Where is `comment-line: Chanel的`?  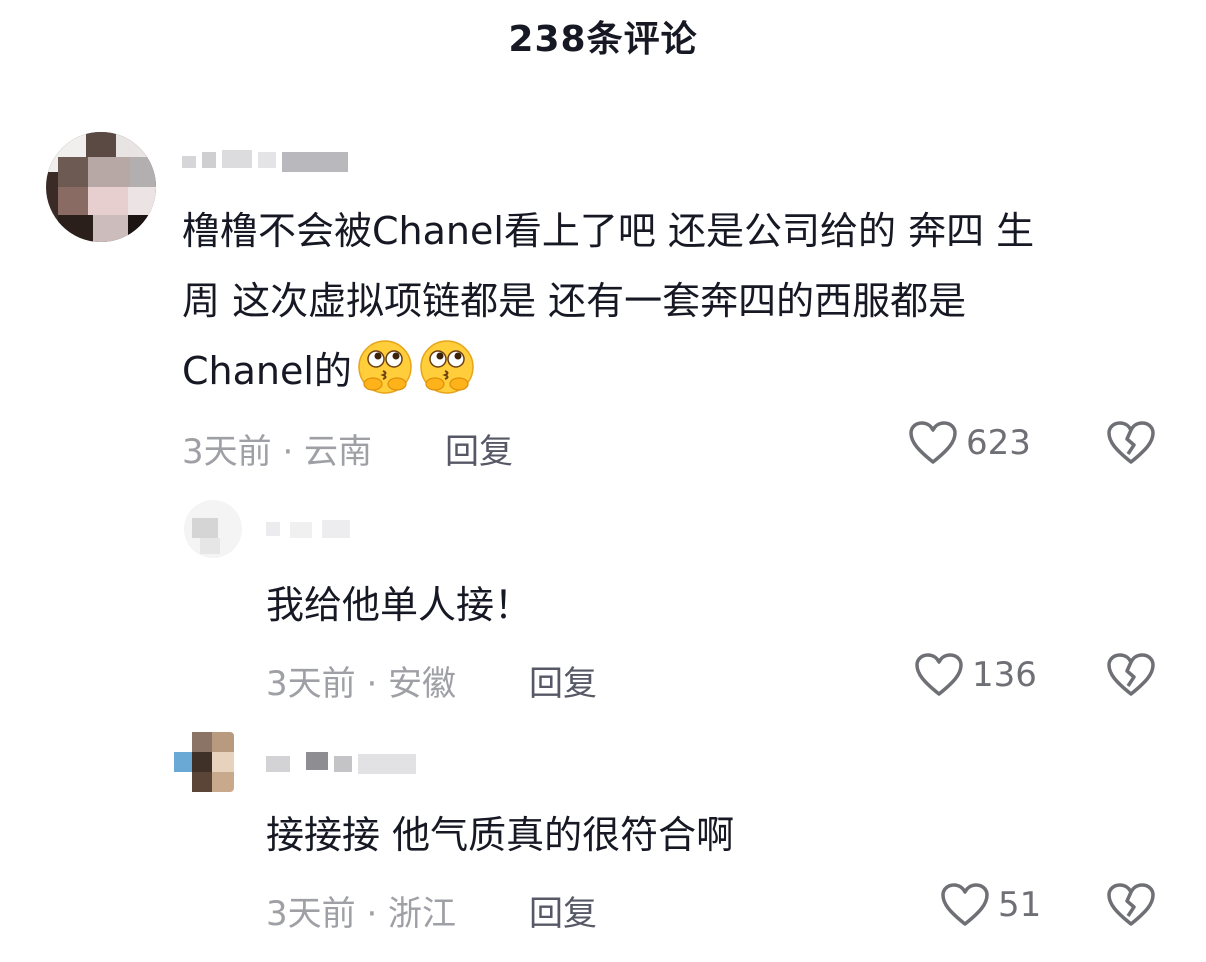
comment-line: Chanel的 is located at coordinates (677, 371).